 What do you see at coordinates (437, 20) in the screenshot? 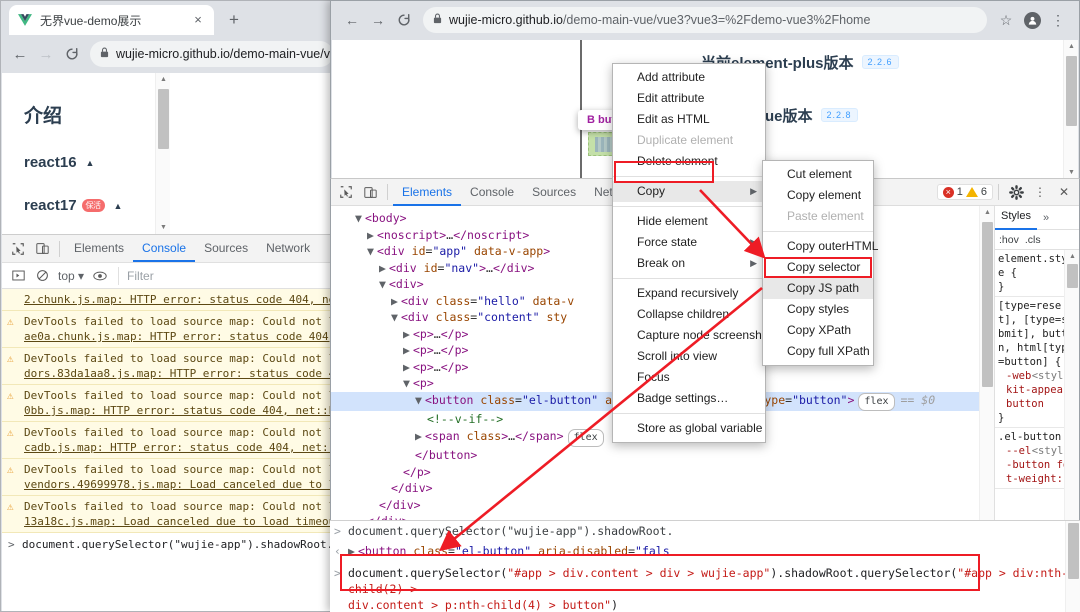
I see `lock-icon` at bounding box center [437, 20].